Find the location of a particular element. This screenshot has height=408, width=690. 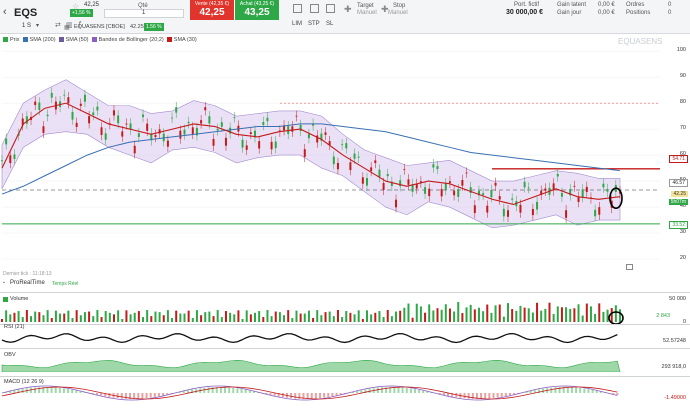

compare-icon: ⇄ is located at coordinates (58, 25).